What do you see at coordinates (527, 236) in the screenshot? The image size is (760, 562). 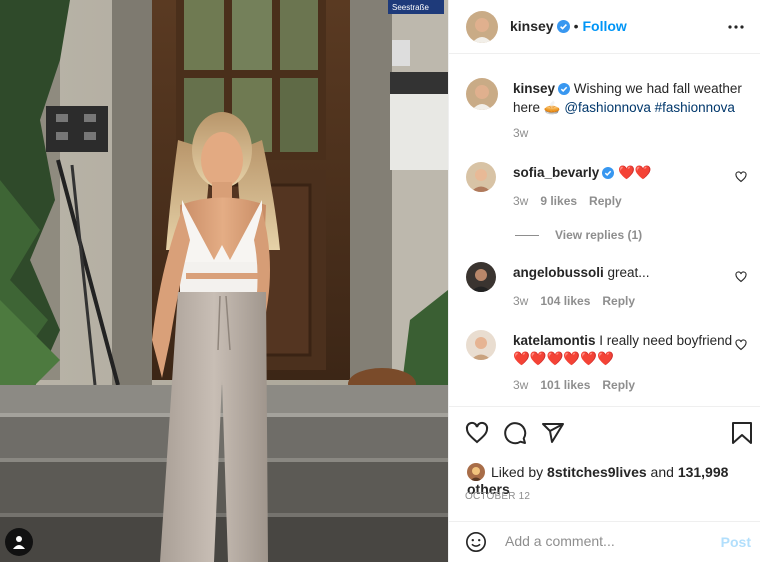 I see `view-replies-divider` at bounding box center [527, 236].